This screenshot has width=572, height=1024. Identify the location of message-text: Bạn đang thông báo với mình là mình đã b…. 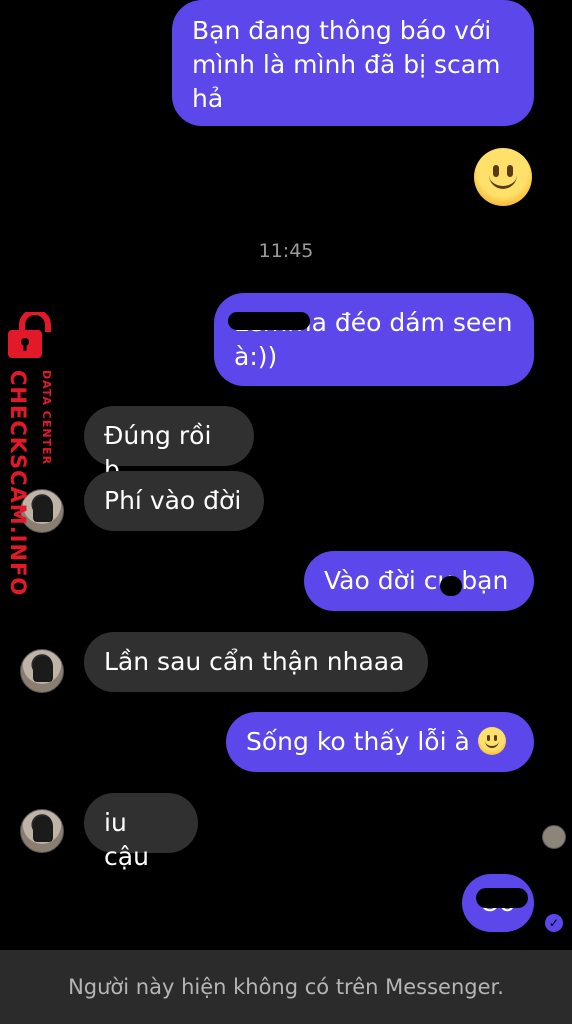
(346, 64).